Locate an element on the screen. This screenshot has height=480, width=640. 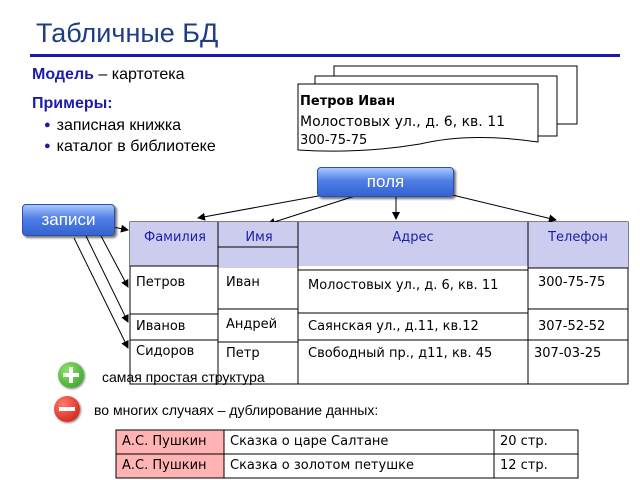
book-title: Сказка о золотом петушке is located at coordinates (322, 465).